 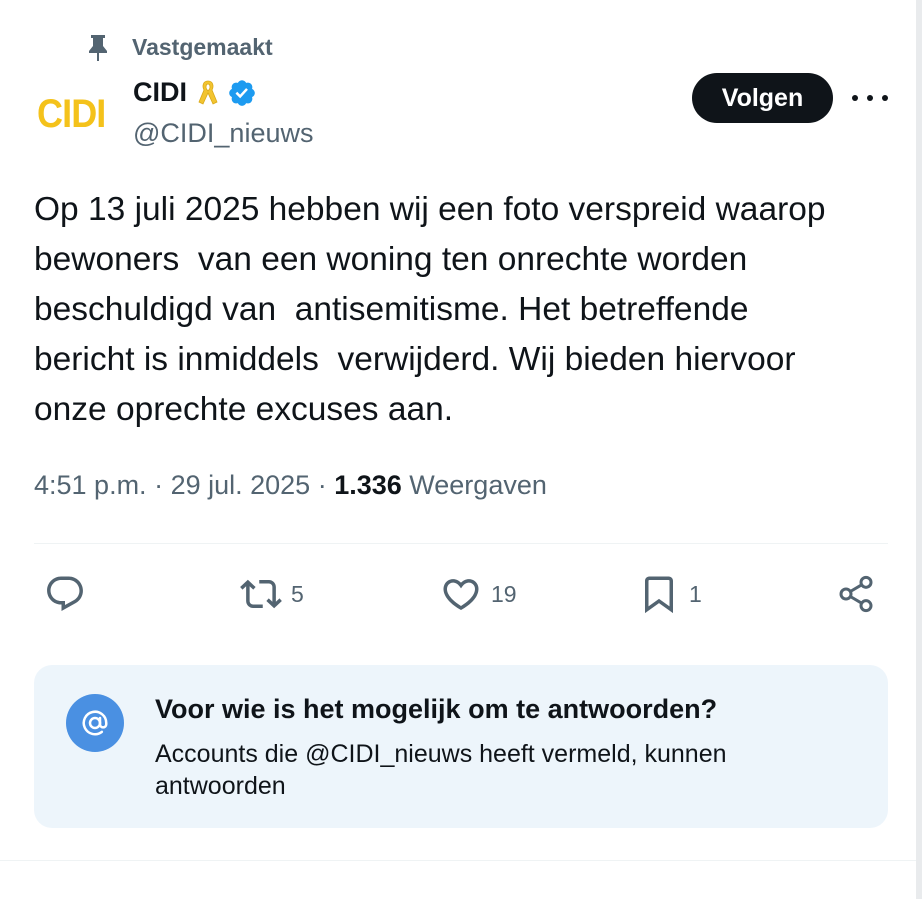 What do you see at coordinates (195, 92) in the screenshot?
I see `author-name-row: CIDI` at bounding box center [195, 92].